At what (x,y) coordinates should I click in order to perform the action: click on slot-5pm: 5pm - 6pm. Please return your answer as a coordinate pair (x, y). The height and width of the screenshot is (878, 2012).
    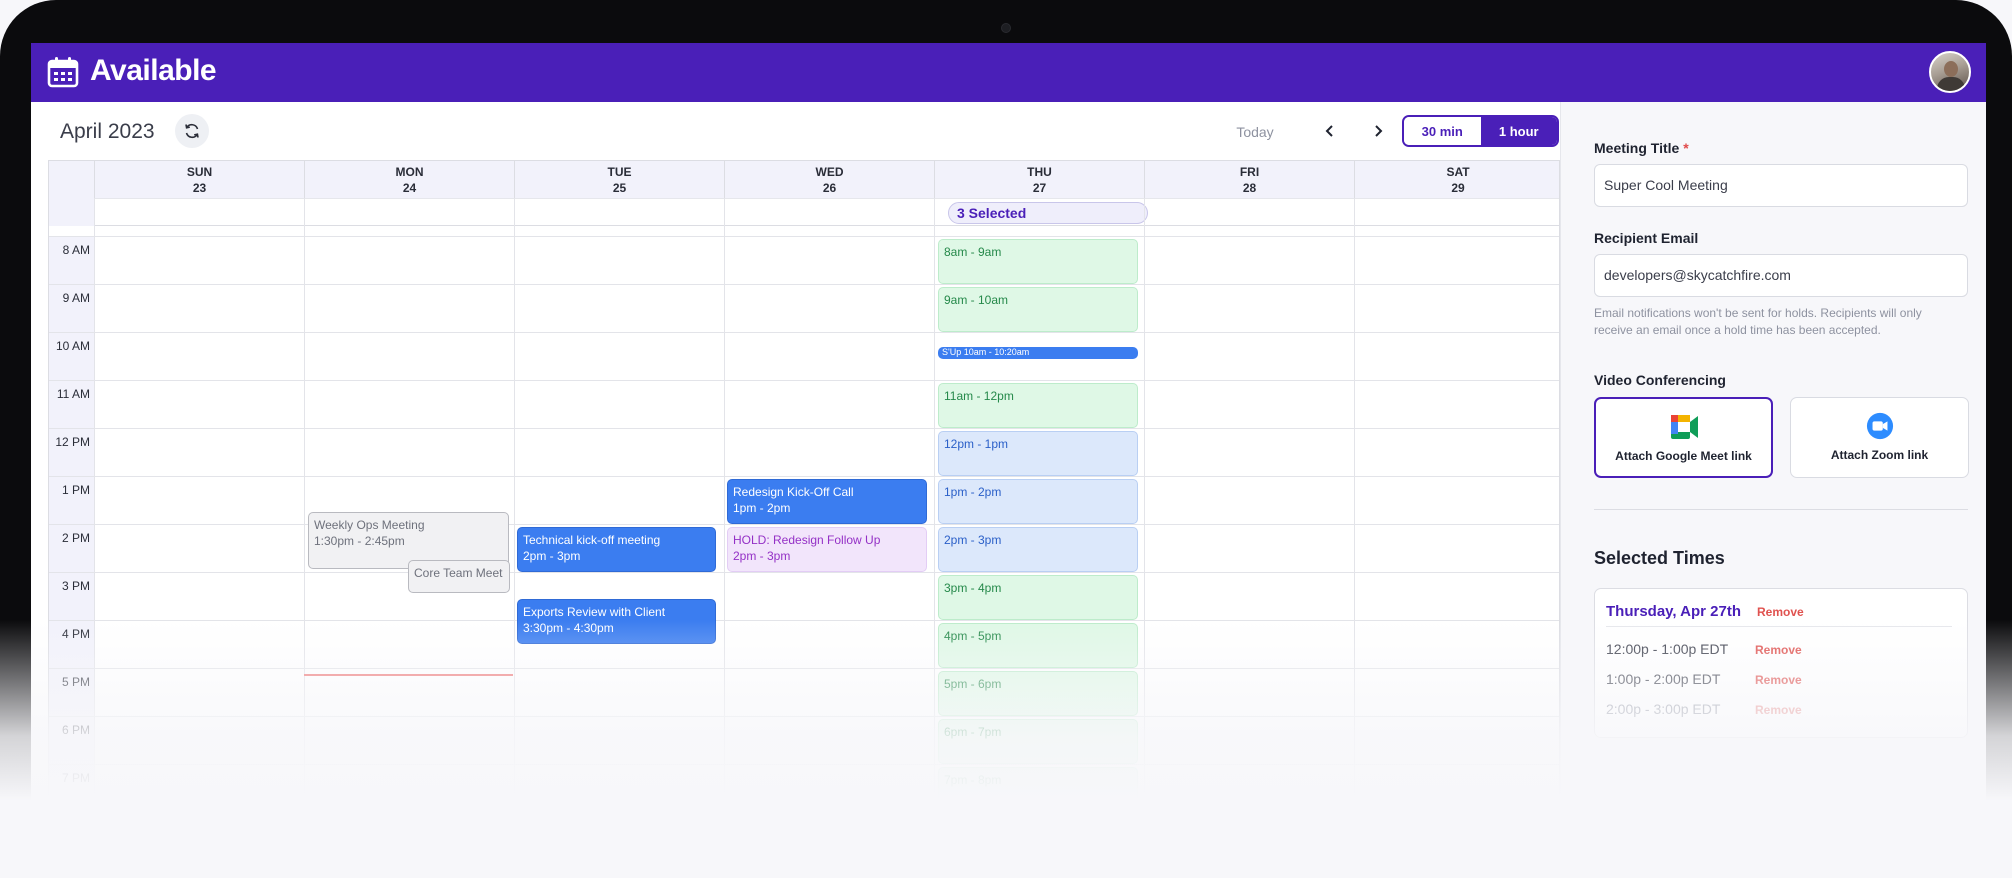
    Looking at the image, I should click on (1038, 693).